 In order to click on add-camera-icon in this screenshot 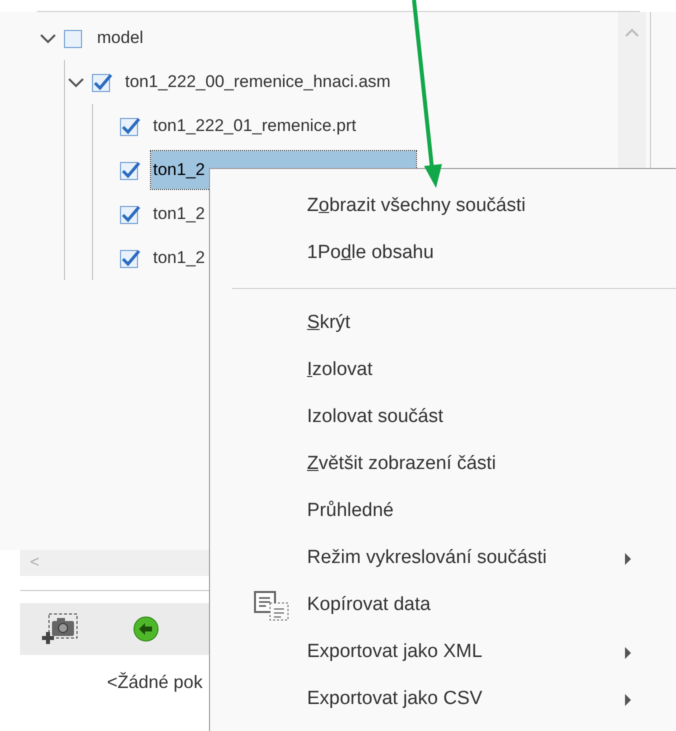, I will do `click(61, 629)`.